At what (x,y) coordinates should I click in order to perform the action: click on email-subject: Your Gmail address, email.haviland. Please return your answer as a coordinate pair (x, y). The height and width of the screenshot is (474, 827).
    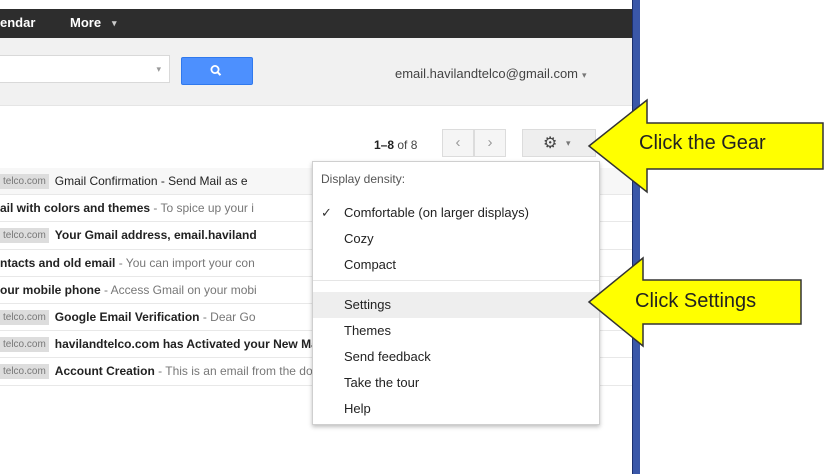
    Looking at the image, I should click on (155, 235).